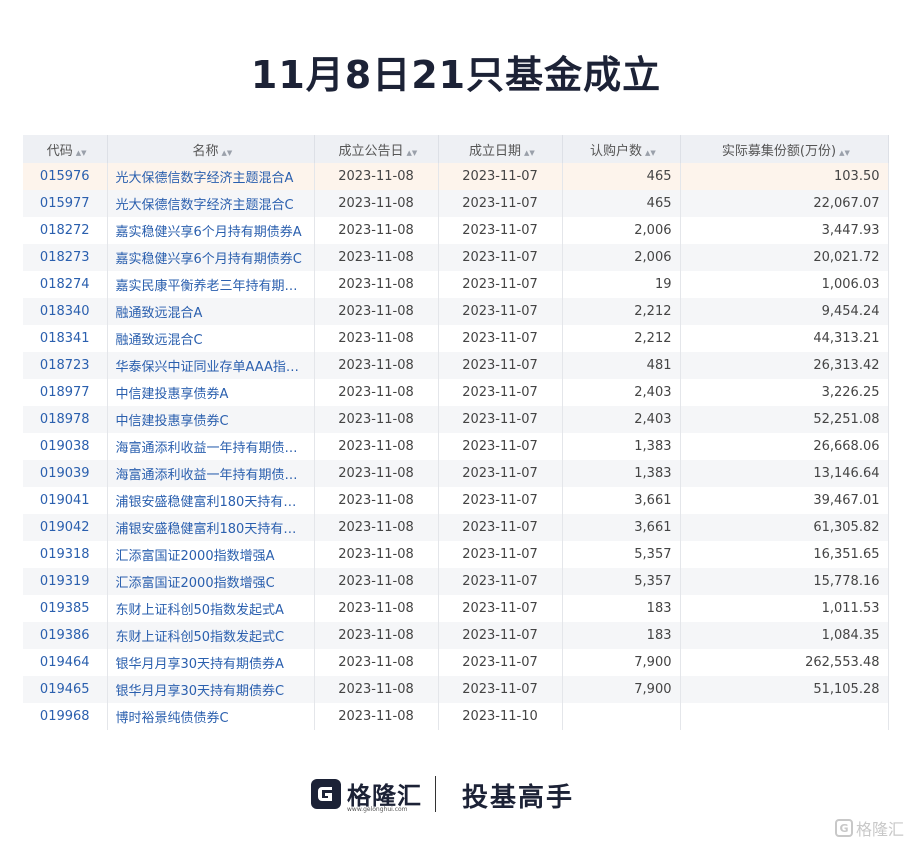 This screenshot has width=912, height=847. What do you see at coordinates (65, 635) in the screenshot?
I see `fund-code: 019386` at bounding box center [65, 635].